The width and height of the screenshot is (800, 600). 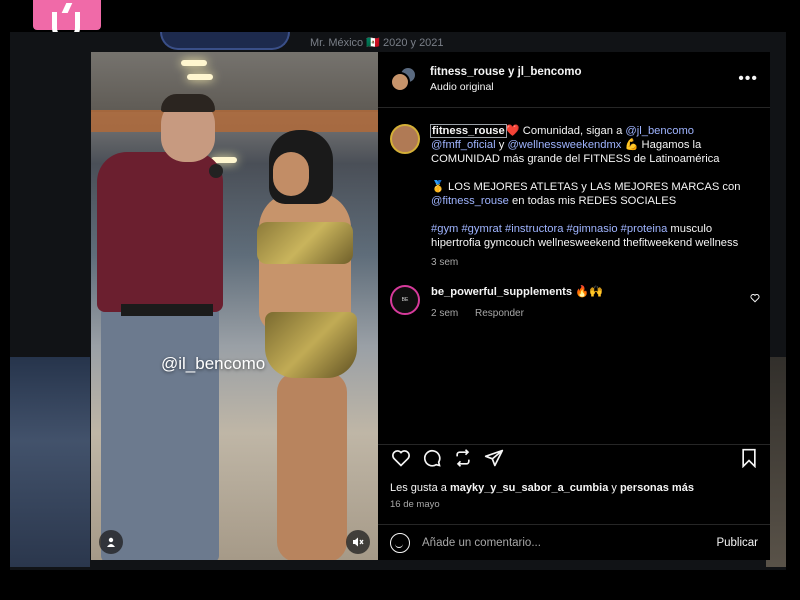 I want to click on person-icon, so click(x=111, y=542).